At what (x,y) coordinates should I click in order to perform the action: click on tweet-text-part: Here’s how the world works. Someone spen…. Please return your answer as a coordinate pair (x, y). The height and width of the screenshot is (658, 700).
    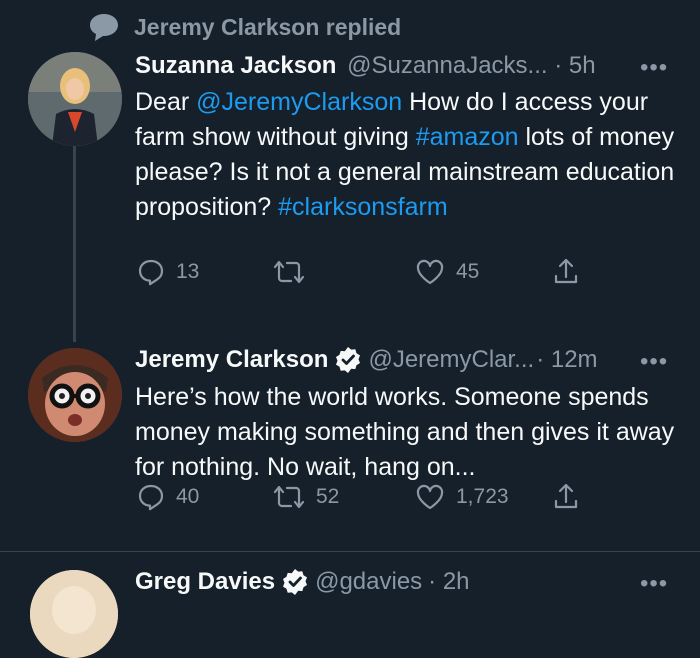
    Looking at the image, I should click on (405, 432).